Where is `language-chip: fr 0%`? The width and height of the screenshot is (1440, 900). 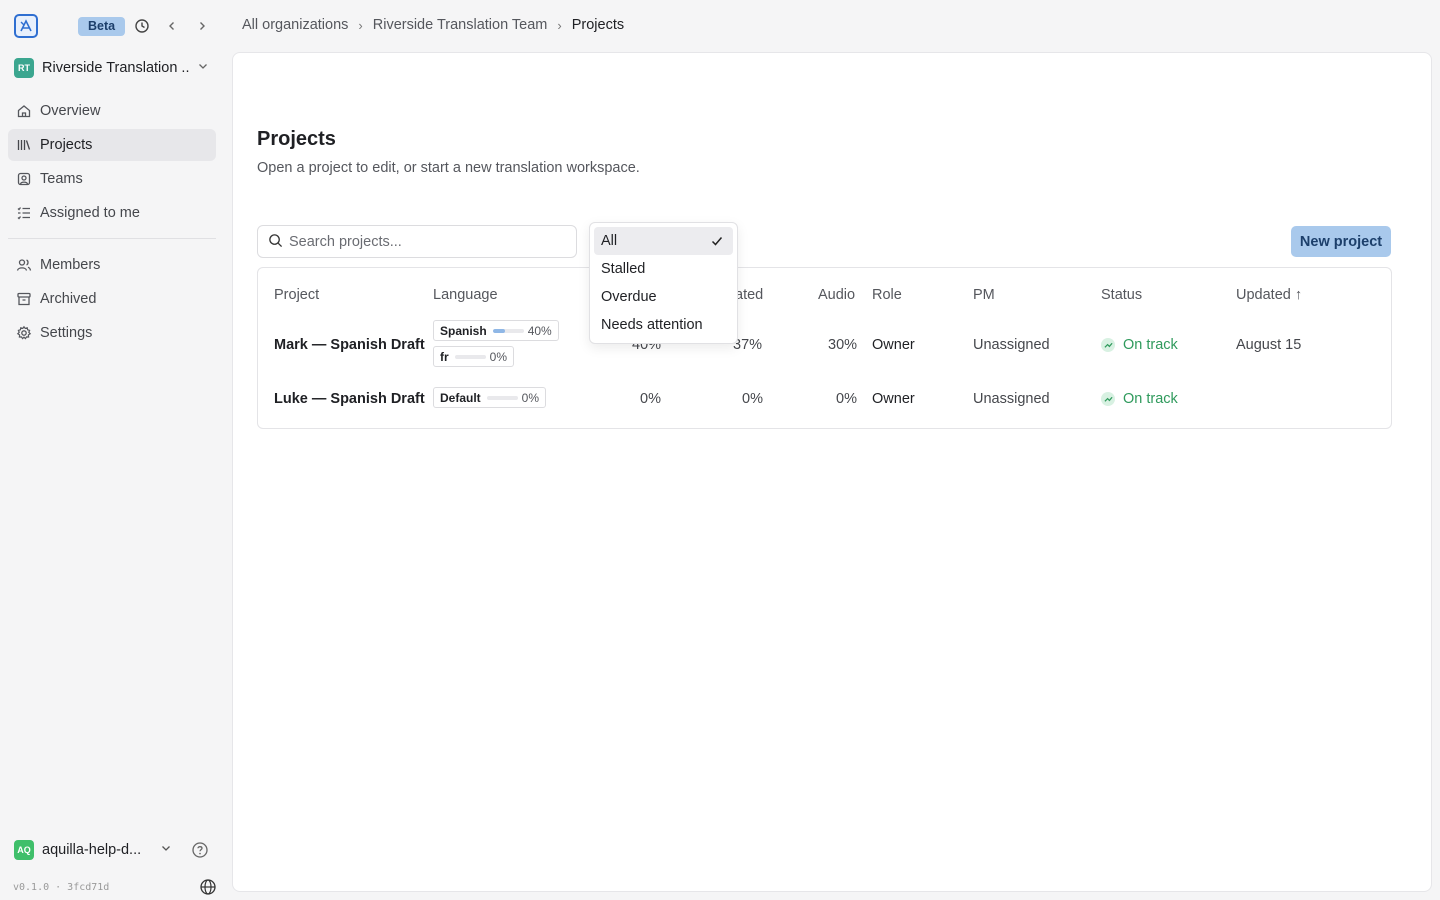 language-chip: fr 0% is located at coordinates (474, 356).